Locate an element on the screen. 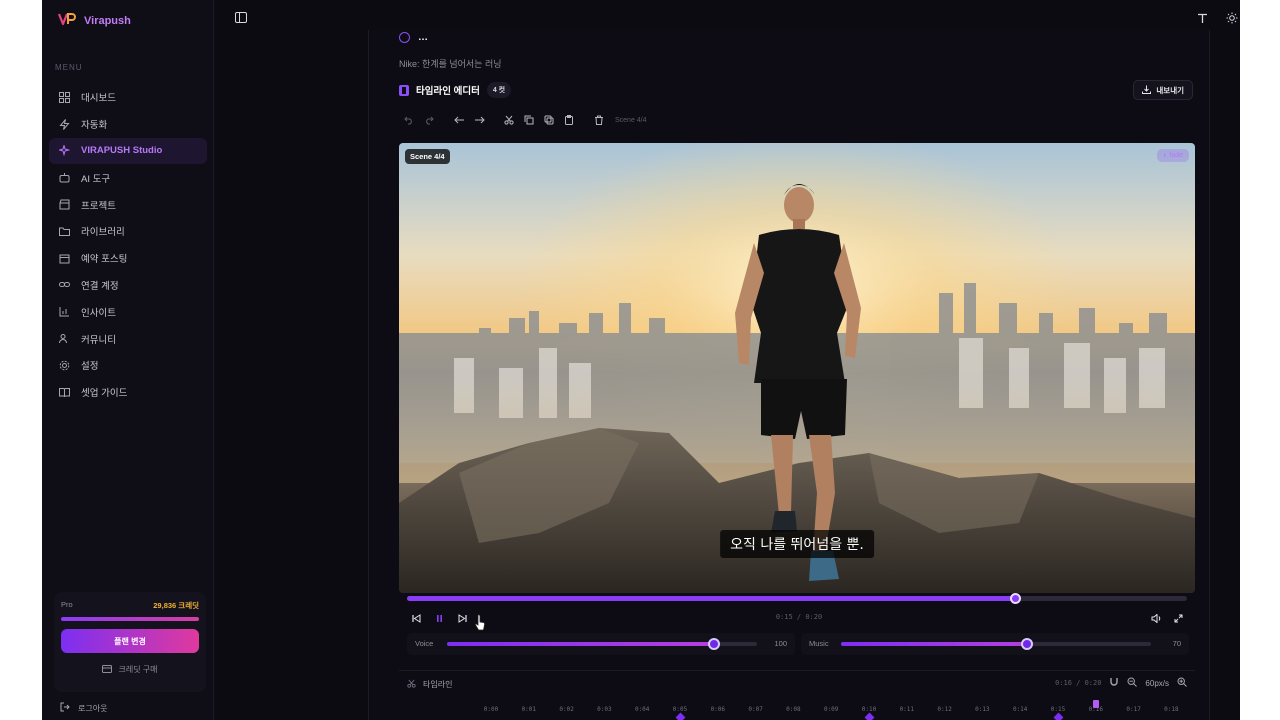  sidebar-item-accounts: 연결 계정 is located at coordinates (128, 285).